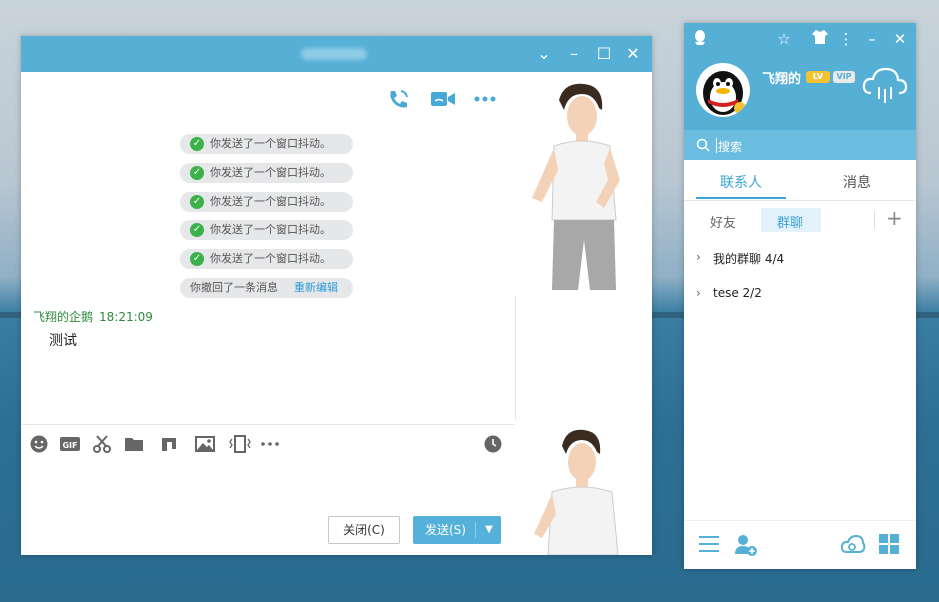 This screenshot has height=602, width=939. I want to click on history-clock-icon, so click(494, 444).